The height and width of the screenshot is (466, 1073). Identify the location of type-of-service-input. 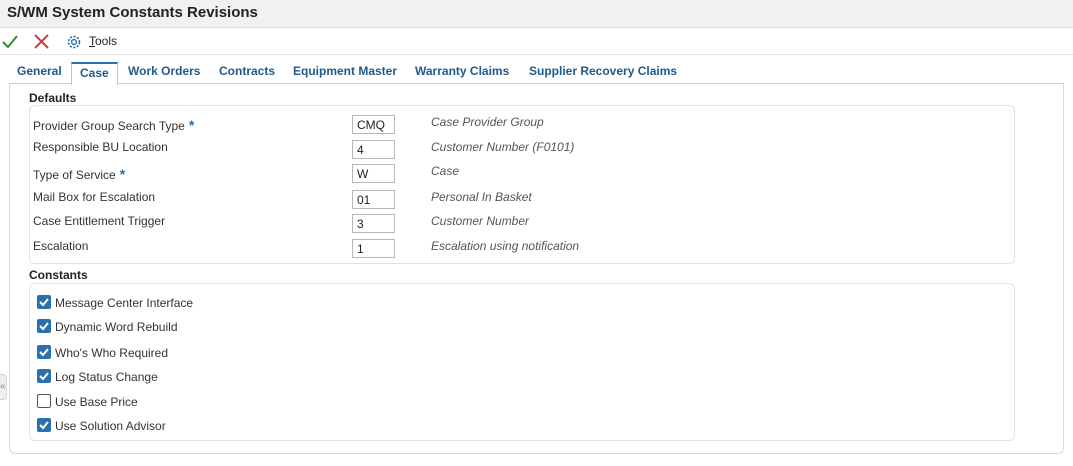
(373, 173).